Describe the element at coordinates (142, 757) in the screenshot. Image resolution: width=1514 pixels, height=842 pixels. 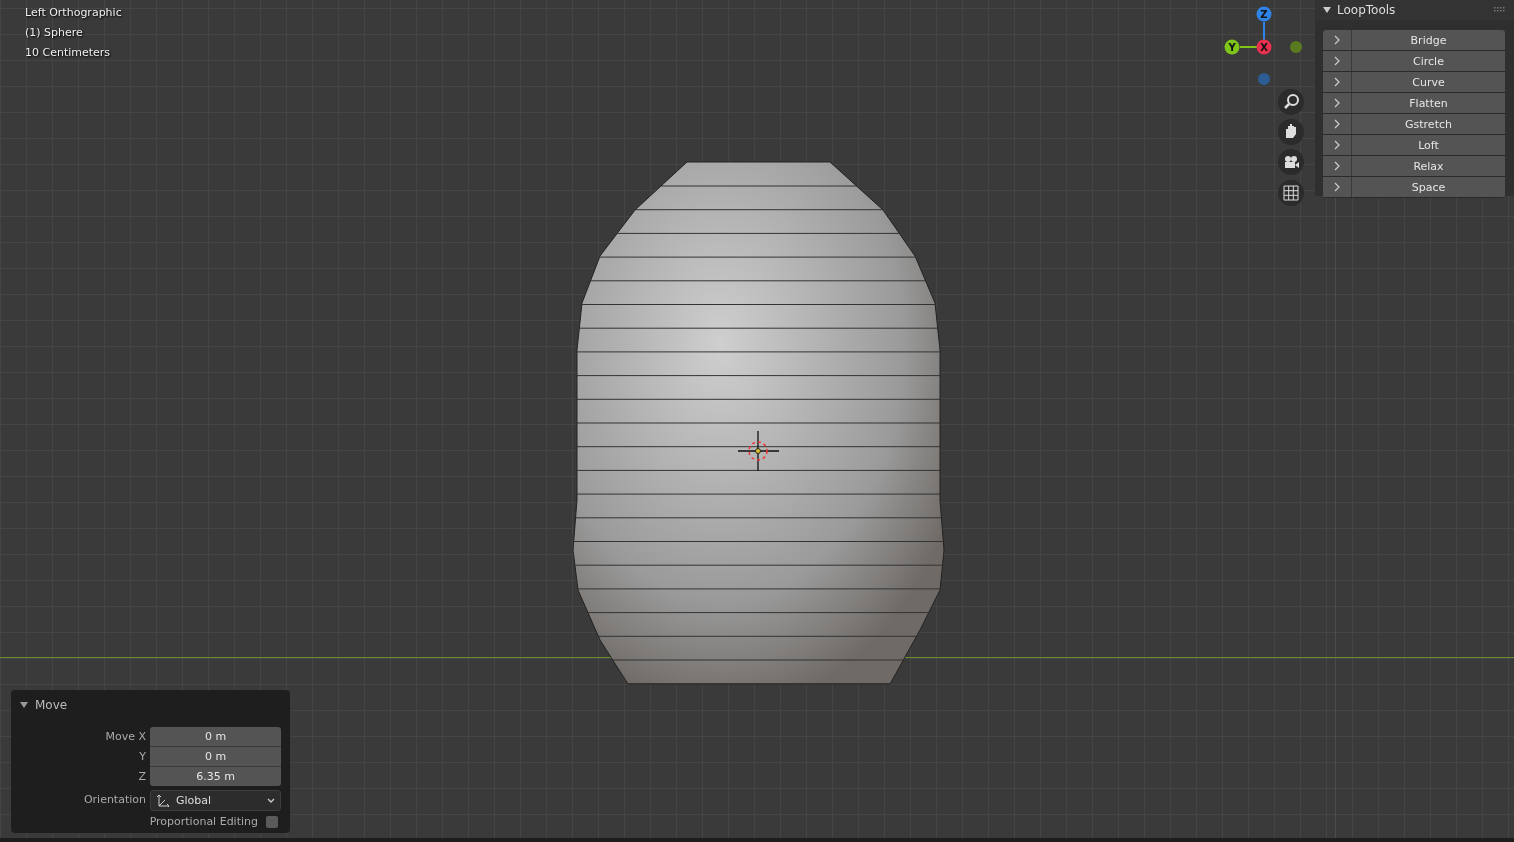
I see `field-label: Y` at that location.